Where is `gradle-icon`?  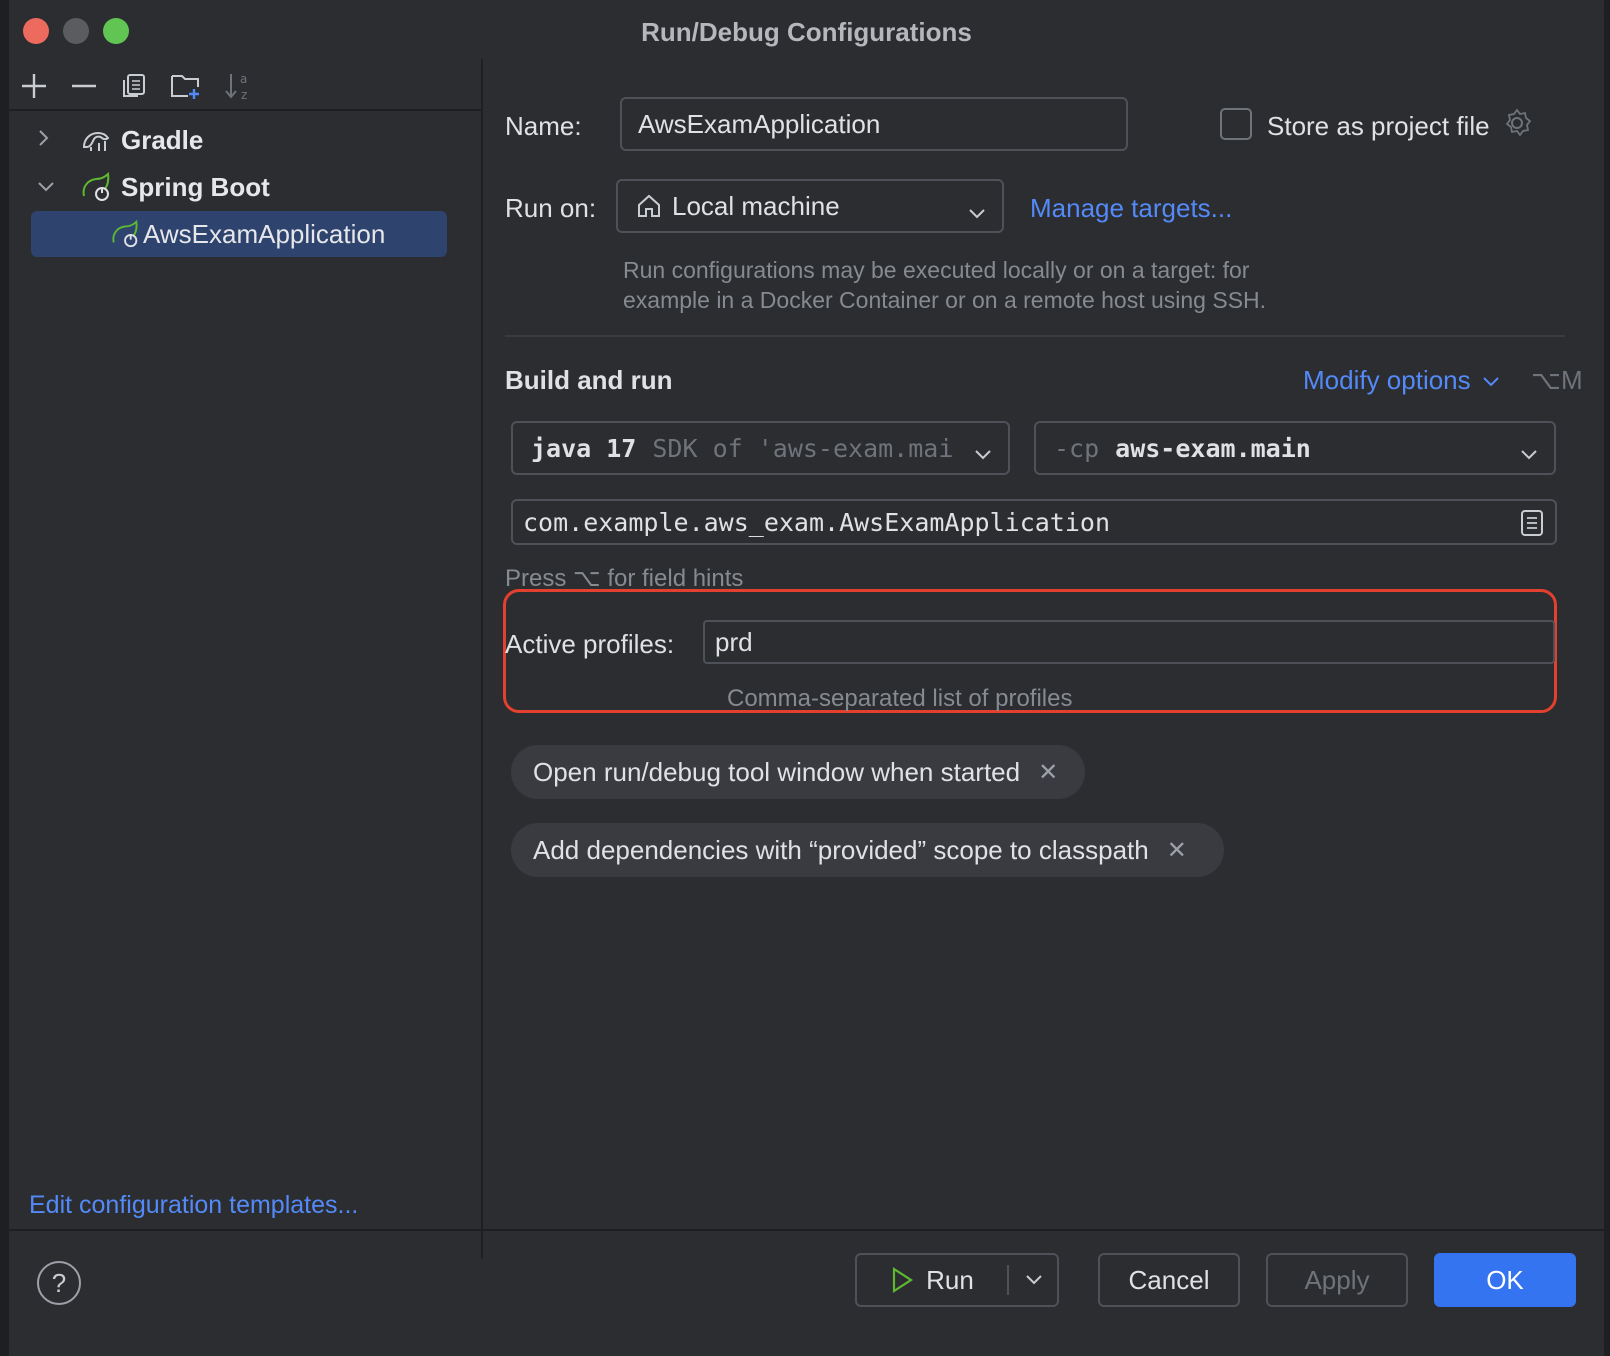 gradle-icon is located at coordinates (97, 140).